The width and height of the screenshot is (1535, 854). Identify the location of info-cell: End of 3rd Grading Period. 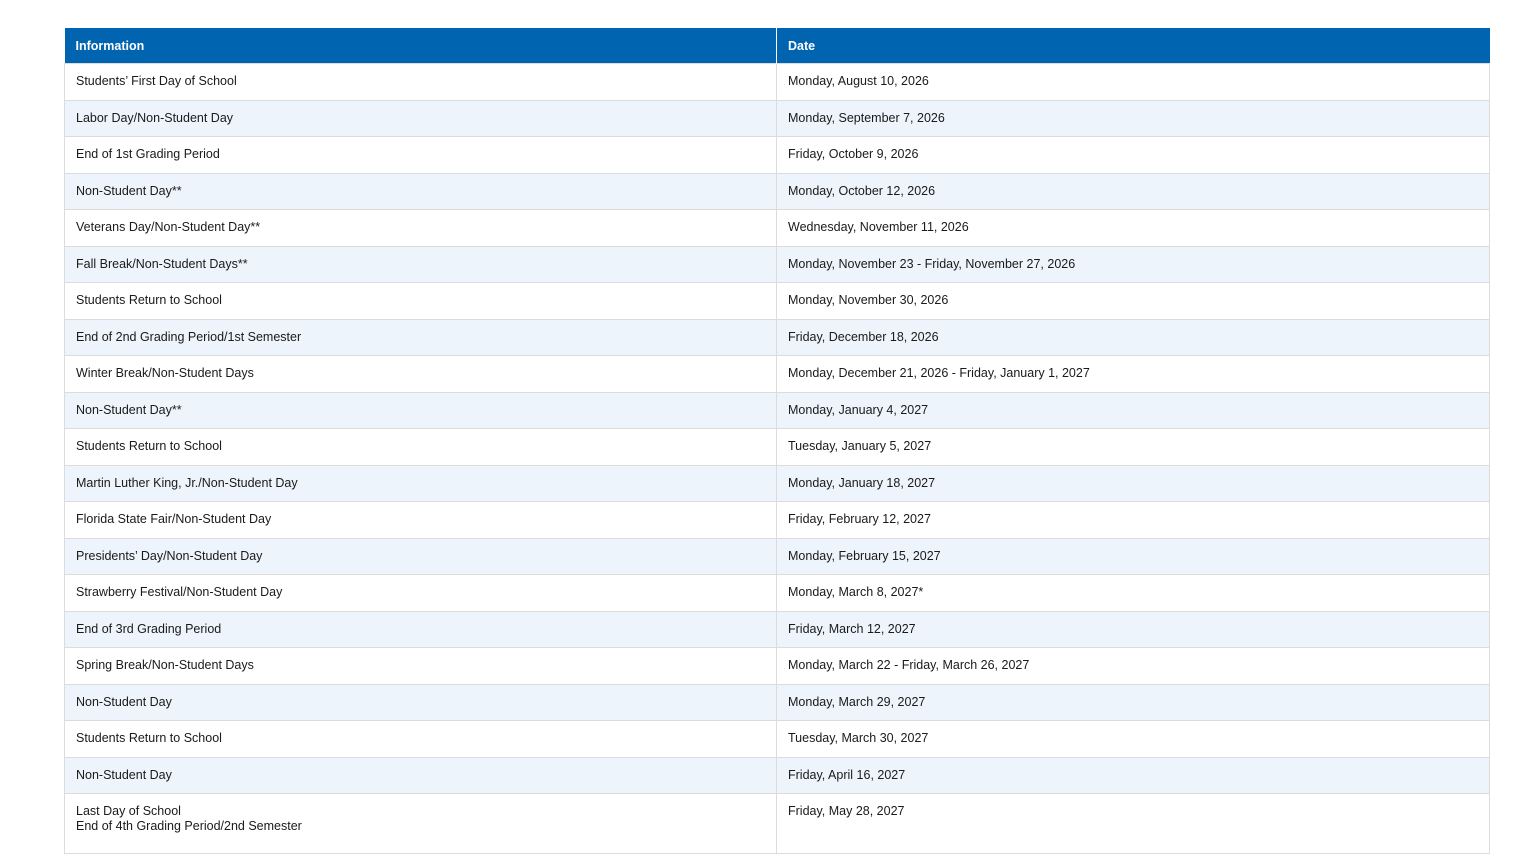
(420, 629).